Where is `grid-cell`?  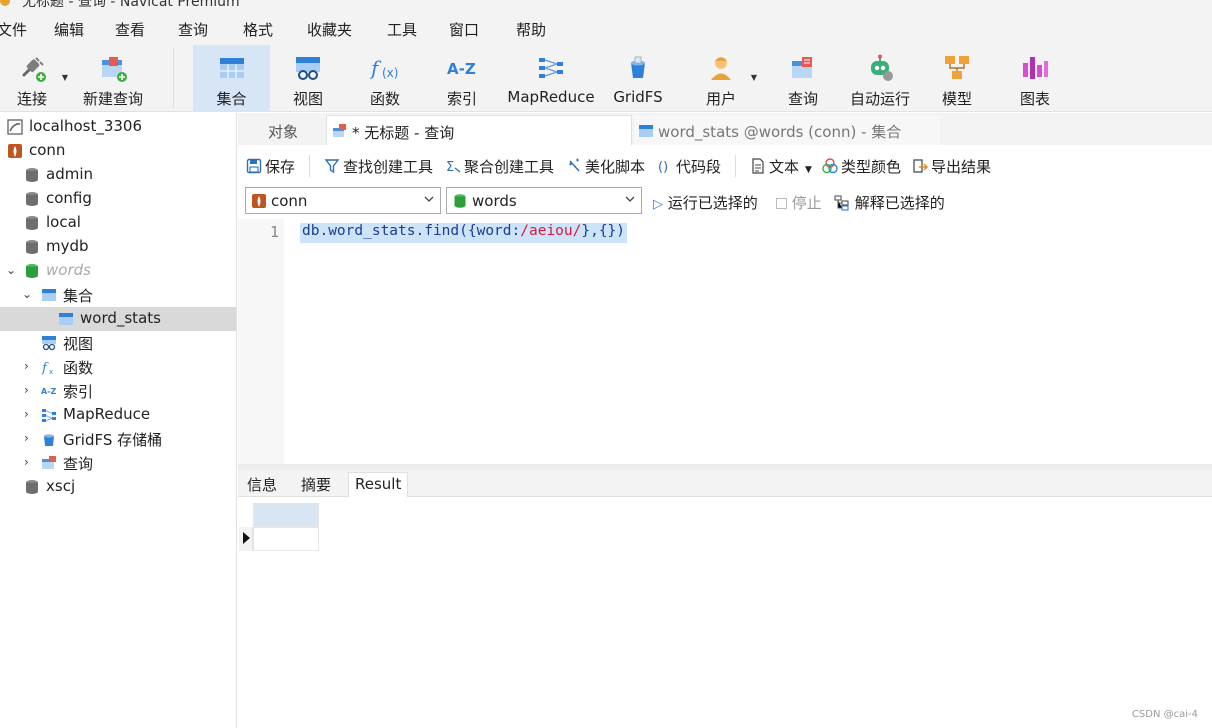
grid-cell is located at coordinates (286, 539).